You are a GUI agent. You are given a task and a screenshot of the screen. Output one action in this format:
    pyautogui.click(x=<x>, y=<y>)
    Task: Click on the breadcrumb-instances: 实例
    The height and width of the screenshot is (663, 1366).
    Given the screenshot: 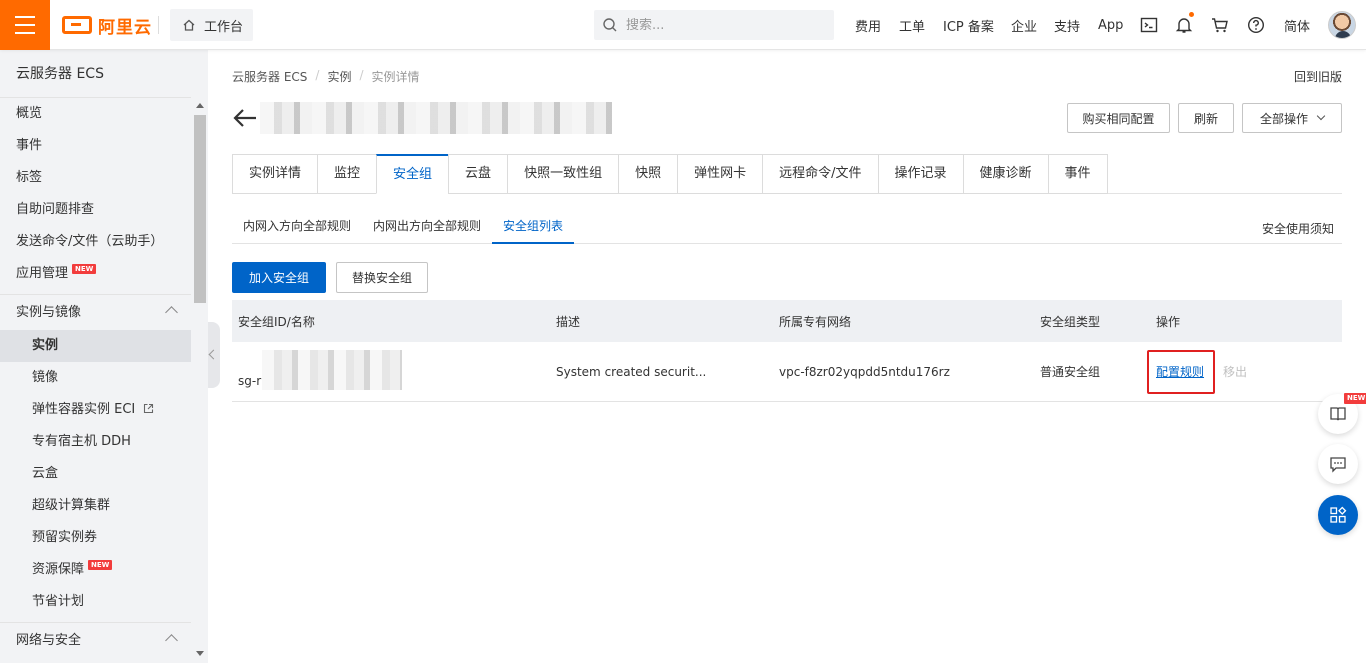 What is the action you would take?
    pyautogui.click(x=339, y=76)
    